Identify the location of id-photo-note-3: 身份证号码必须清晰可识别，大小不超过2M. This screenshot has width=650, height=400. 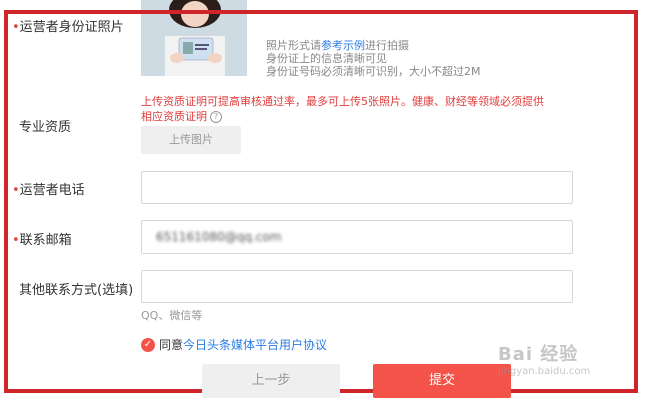
(373, 71).